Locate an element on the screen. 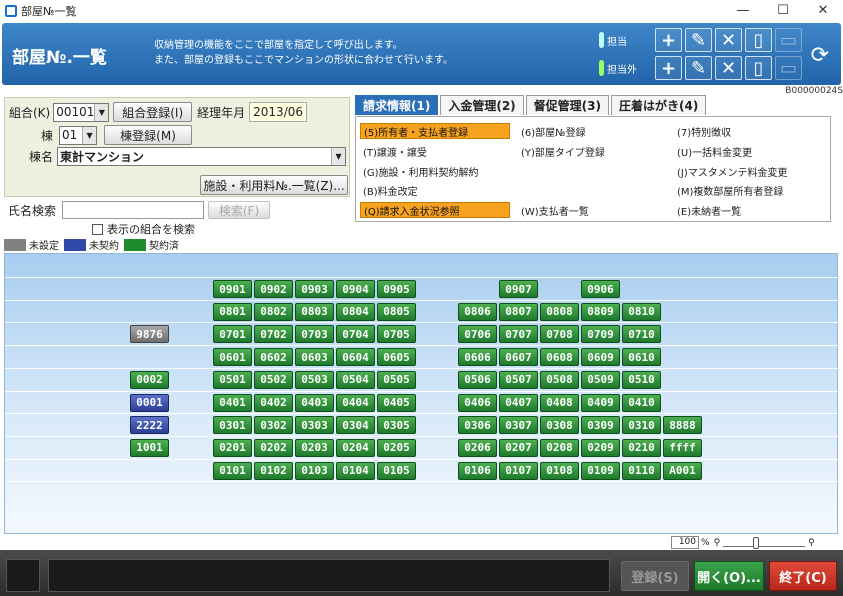 Image resolution: width=843 pixels, height=596 pixels. room-cell: 0208 is located at coordinates (559, 447).